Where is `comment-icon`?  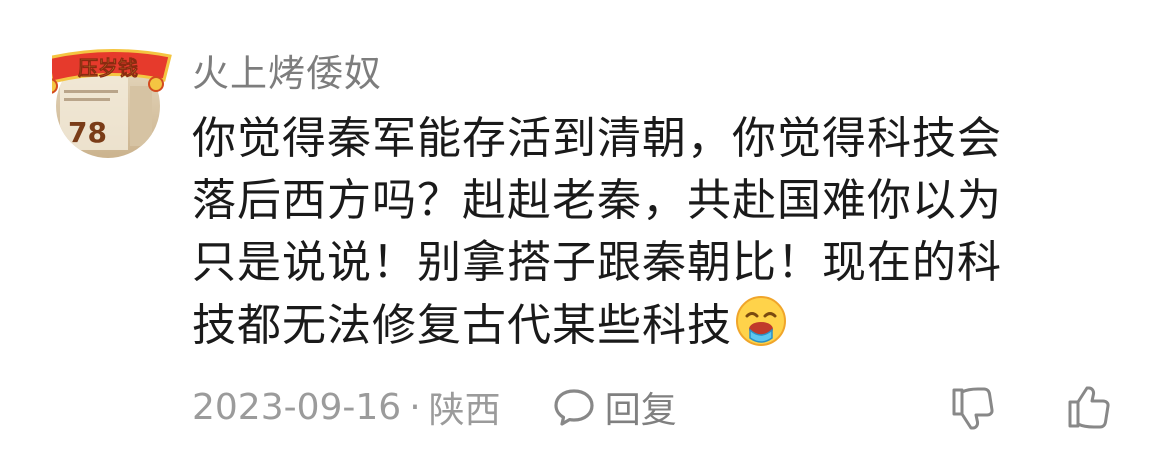 comment-icon is located at coordinates (574, 407).